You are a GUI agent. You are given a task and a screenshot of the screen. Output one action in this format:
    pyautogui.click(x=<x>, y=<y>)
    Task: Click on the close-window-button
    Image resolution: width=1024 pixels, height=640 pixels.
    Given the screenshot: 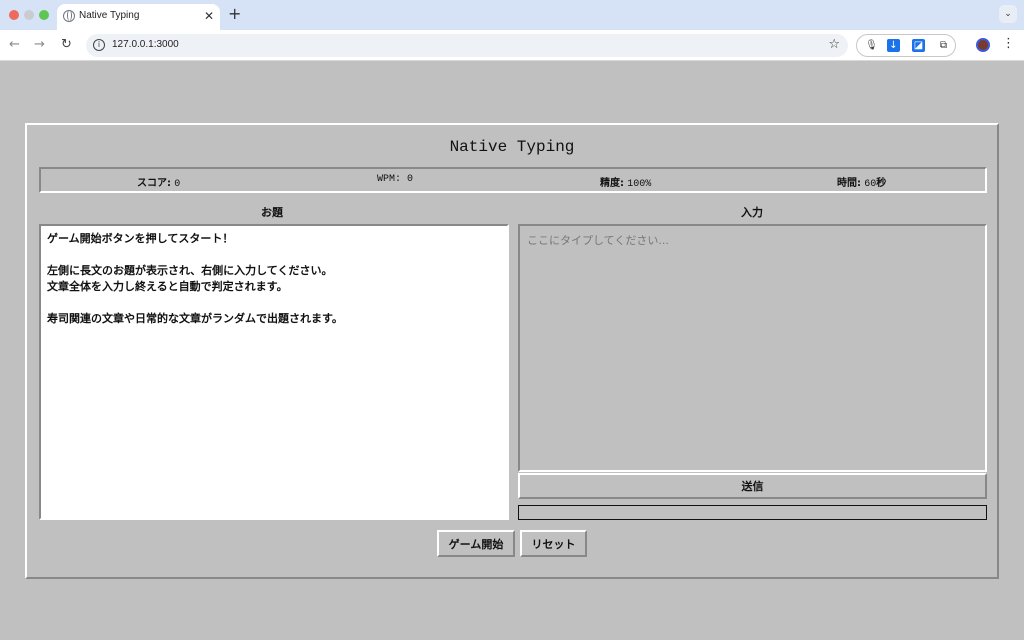 What is the action you would take?
    pyautogui.click(x=14, y=15)
    